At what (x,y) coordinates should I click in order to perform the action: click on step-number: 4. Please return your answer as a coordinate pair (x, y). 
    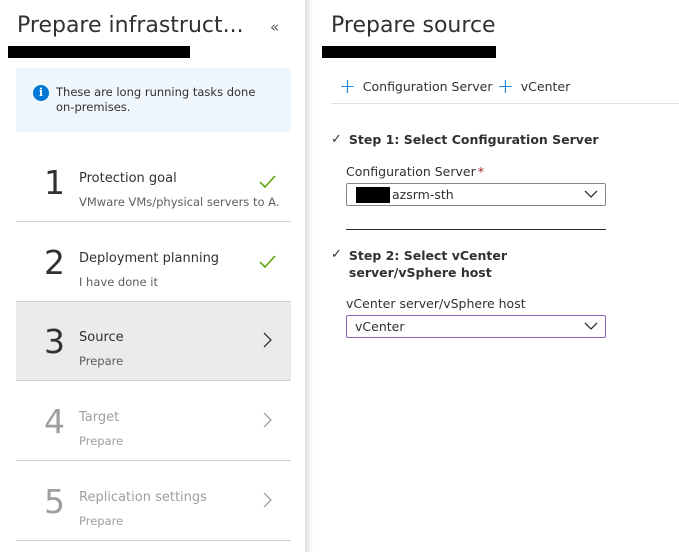
    Looking at the image, I should click on (54, 421).